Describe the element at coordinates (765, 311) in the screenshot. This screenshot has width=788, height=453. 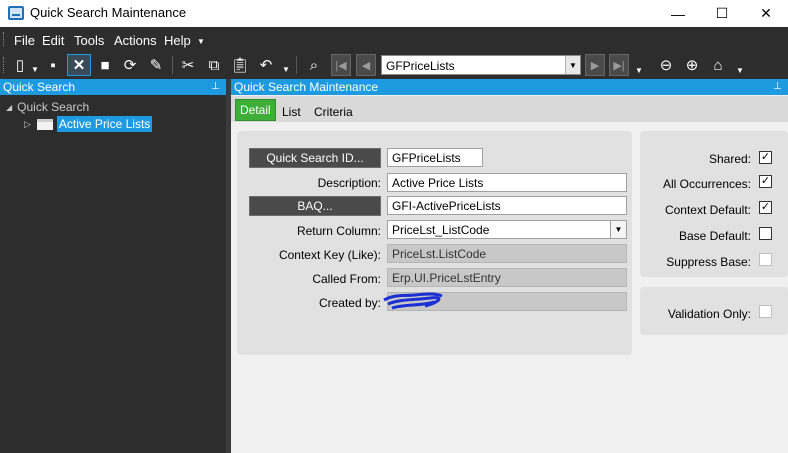
I see `validation-only-checkbox` at that location.